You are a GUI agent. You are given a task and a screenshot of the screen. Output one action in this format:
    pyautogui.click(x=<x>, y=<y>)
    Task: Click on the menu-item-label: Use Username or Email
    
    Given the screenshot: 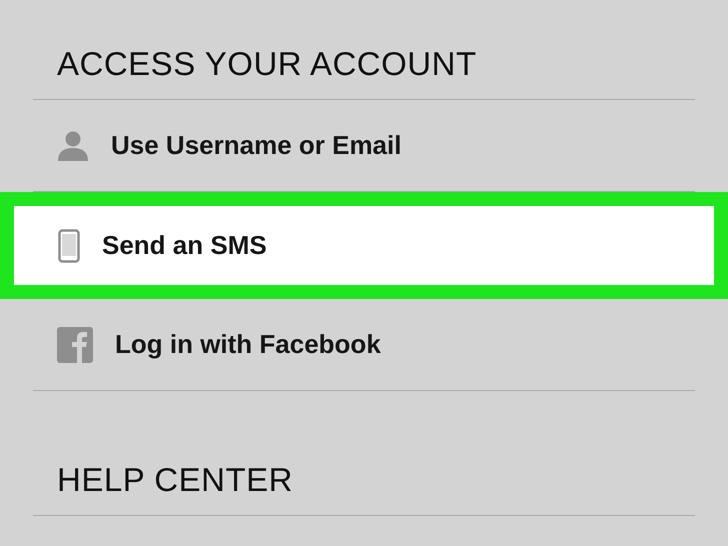 What is the action you would take?
    pyautogui.click(x=256, y=145)
    